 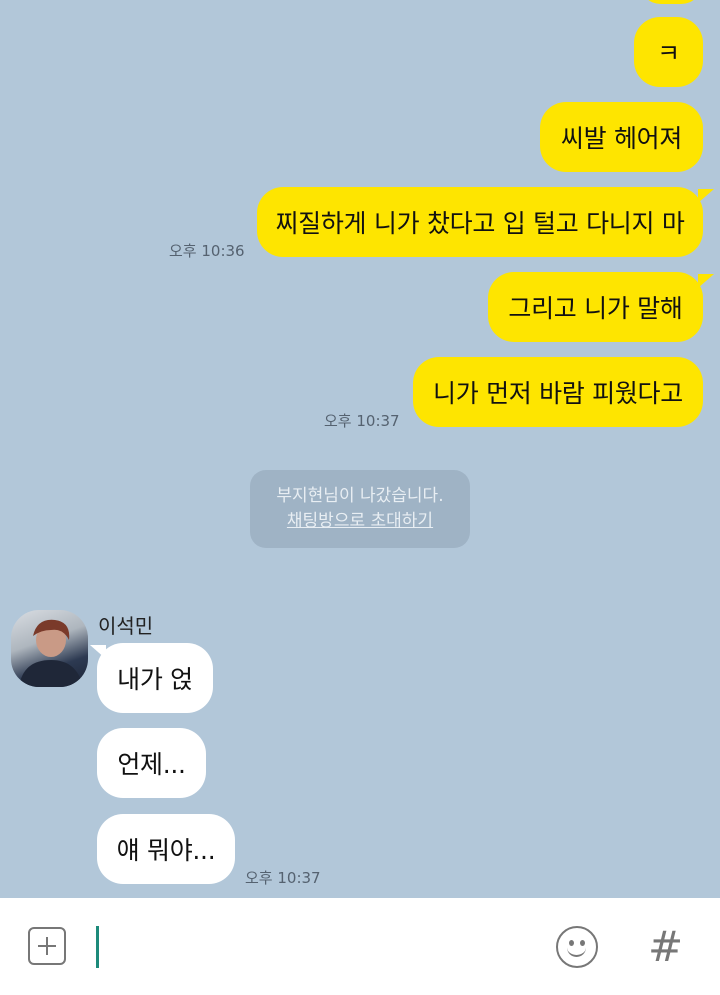 I want to click on message-bubble-out: 씨발 헤어져, so click(x=621, y=137).